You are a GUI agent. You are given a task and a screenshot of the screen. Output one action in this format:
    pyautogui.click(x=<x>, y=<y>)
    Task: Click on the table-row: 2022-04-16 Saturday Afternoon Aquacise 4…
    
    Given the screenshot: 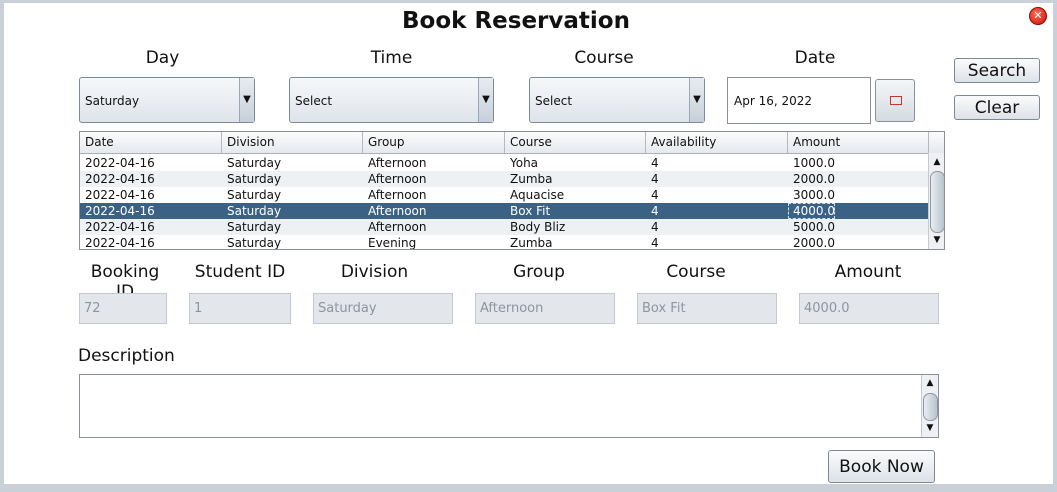 What is the action you would take?
    pyautogui.click(x=504, y=195)
    